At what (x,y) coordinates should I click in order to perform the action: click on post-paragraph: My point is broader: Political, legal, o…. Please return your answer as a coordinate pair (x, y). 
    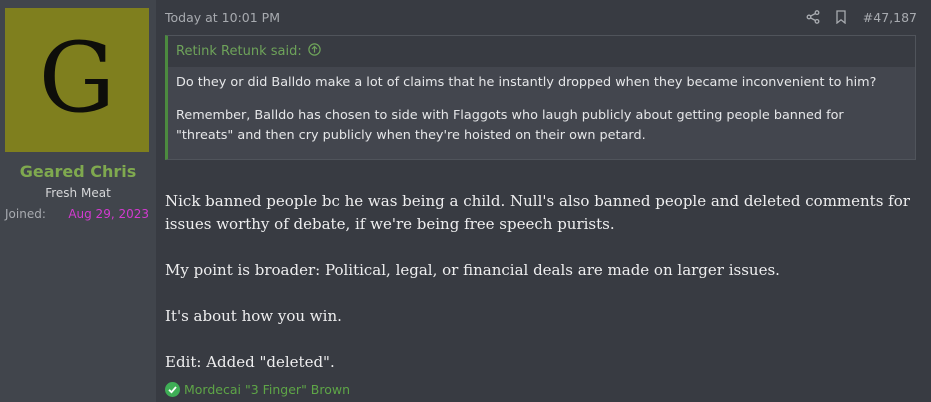
    Looking at the image, I should click on (472, 270).